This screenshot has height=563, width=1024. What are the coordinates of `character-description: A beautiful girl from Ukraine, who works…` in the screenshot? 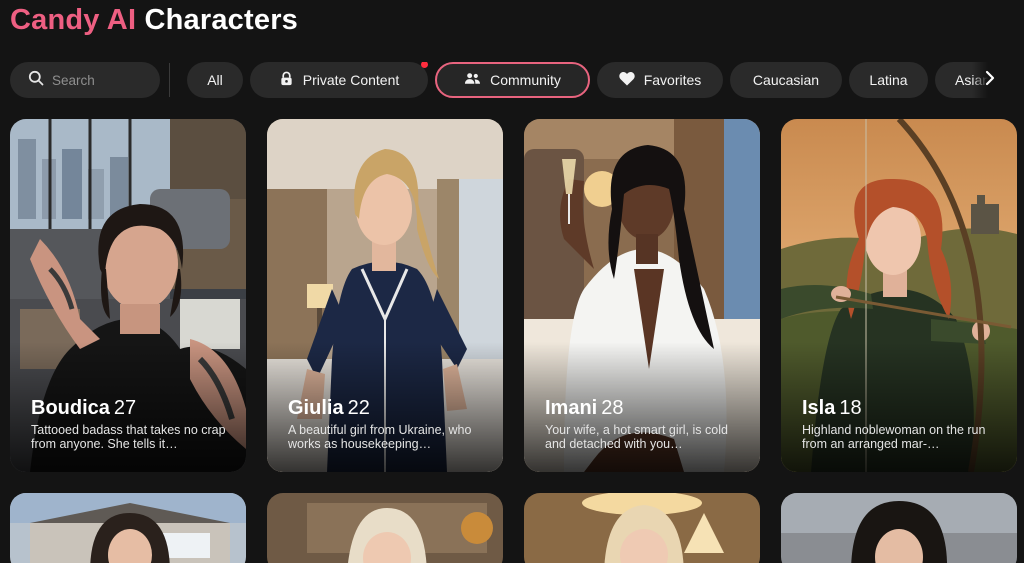 It's located at (380, 437).